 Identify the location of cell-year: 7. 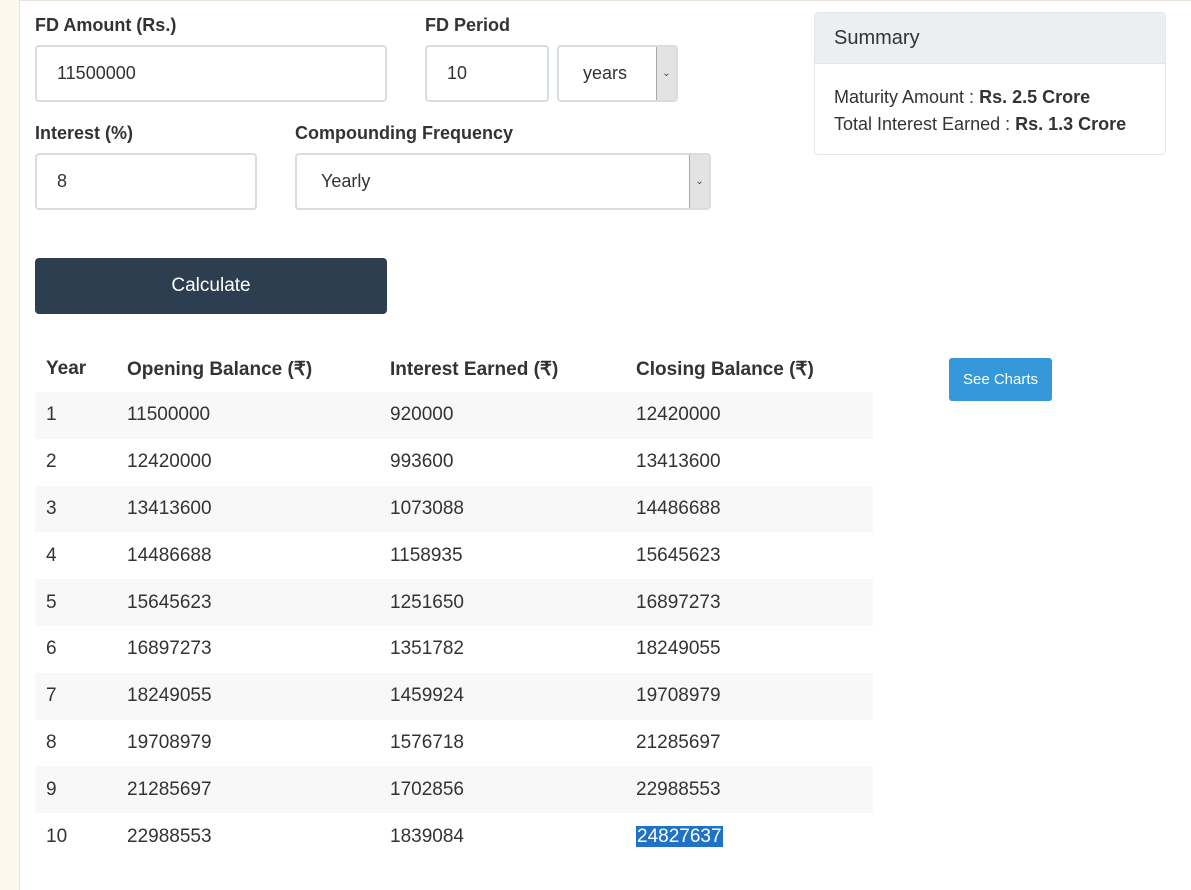
(51, 696).